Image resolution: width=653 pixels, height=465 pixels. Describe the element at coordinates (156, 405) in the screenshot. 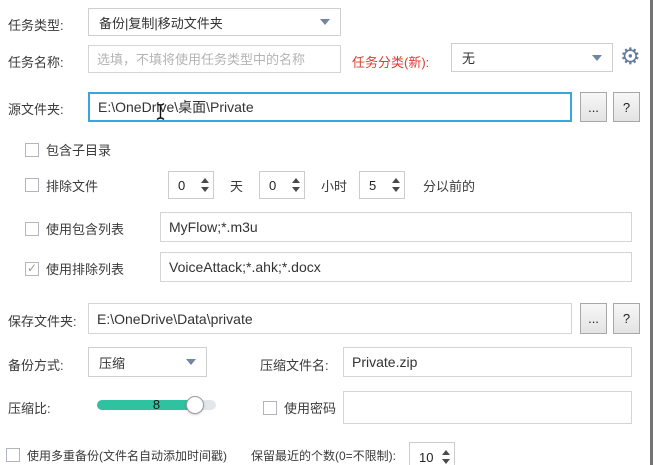

I see `compression-slider: 8` at that location.